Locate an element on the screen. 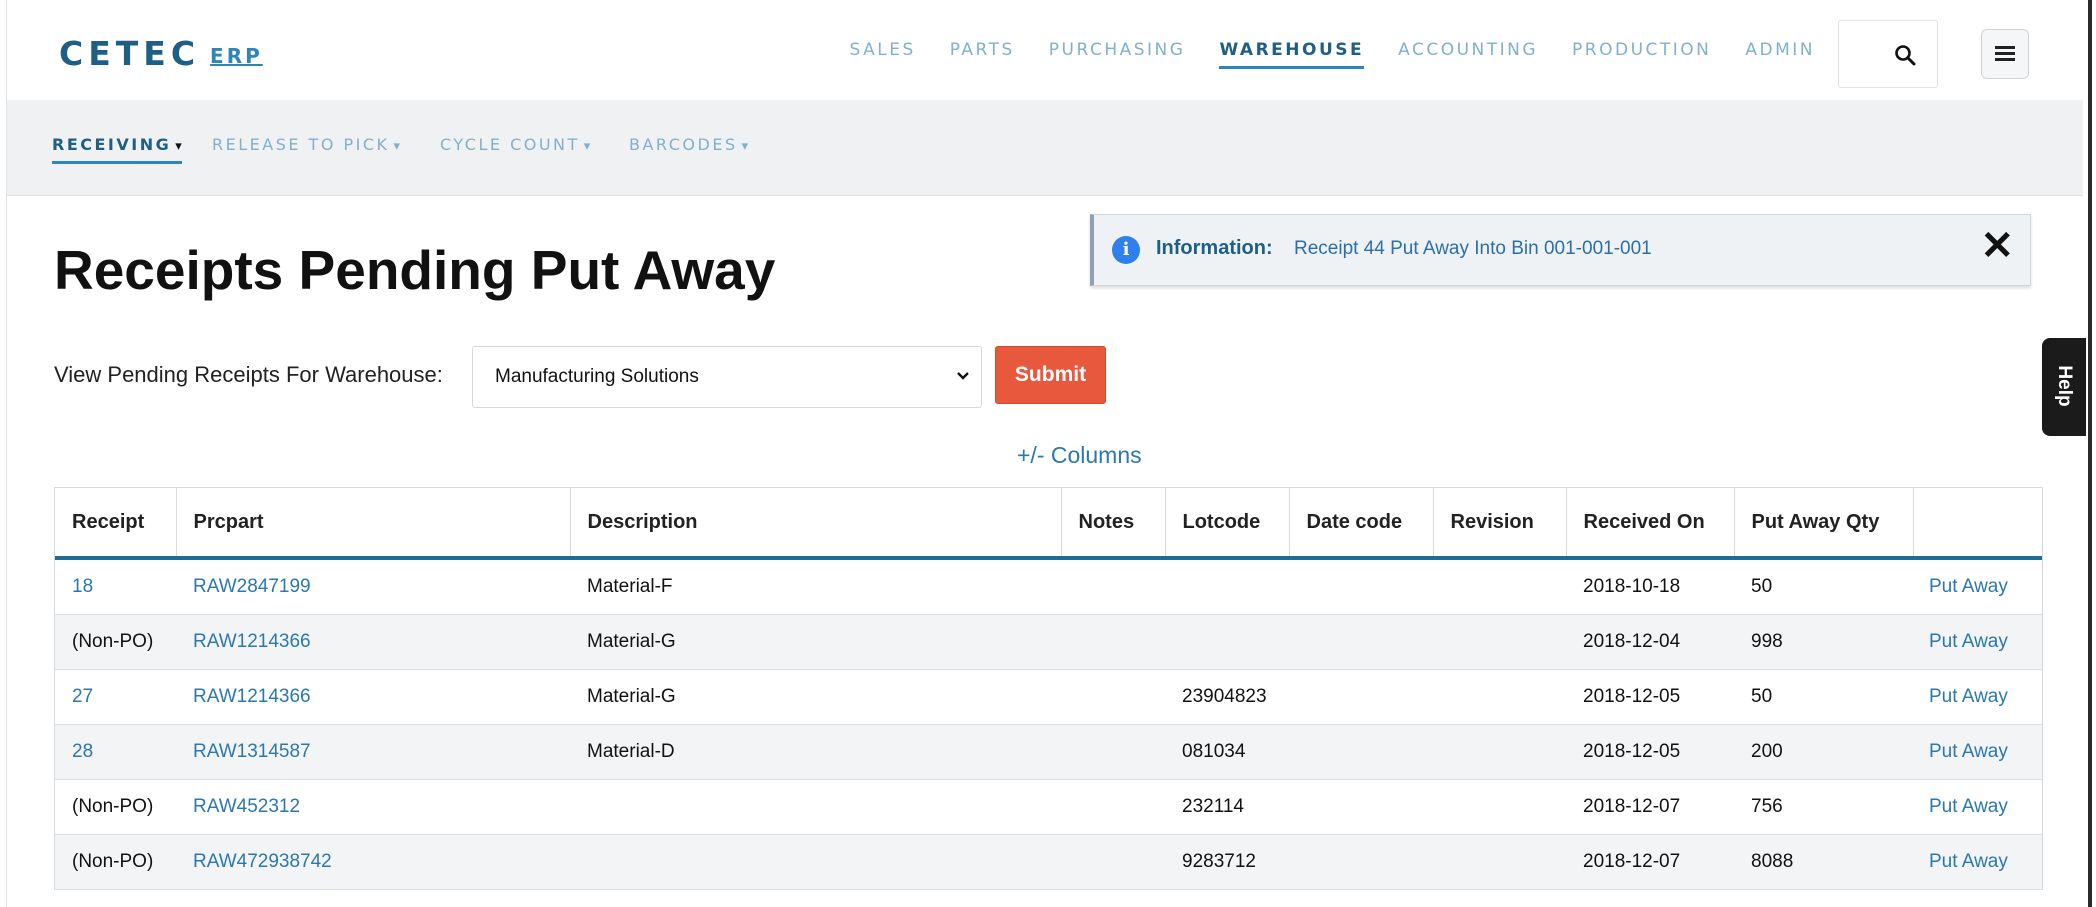 This screenshot has height=907, width=2096. nav-production: PRODUCTION is located at coordinates (1641, 54).